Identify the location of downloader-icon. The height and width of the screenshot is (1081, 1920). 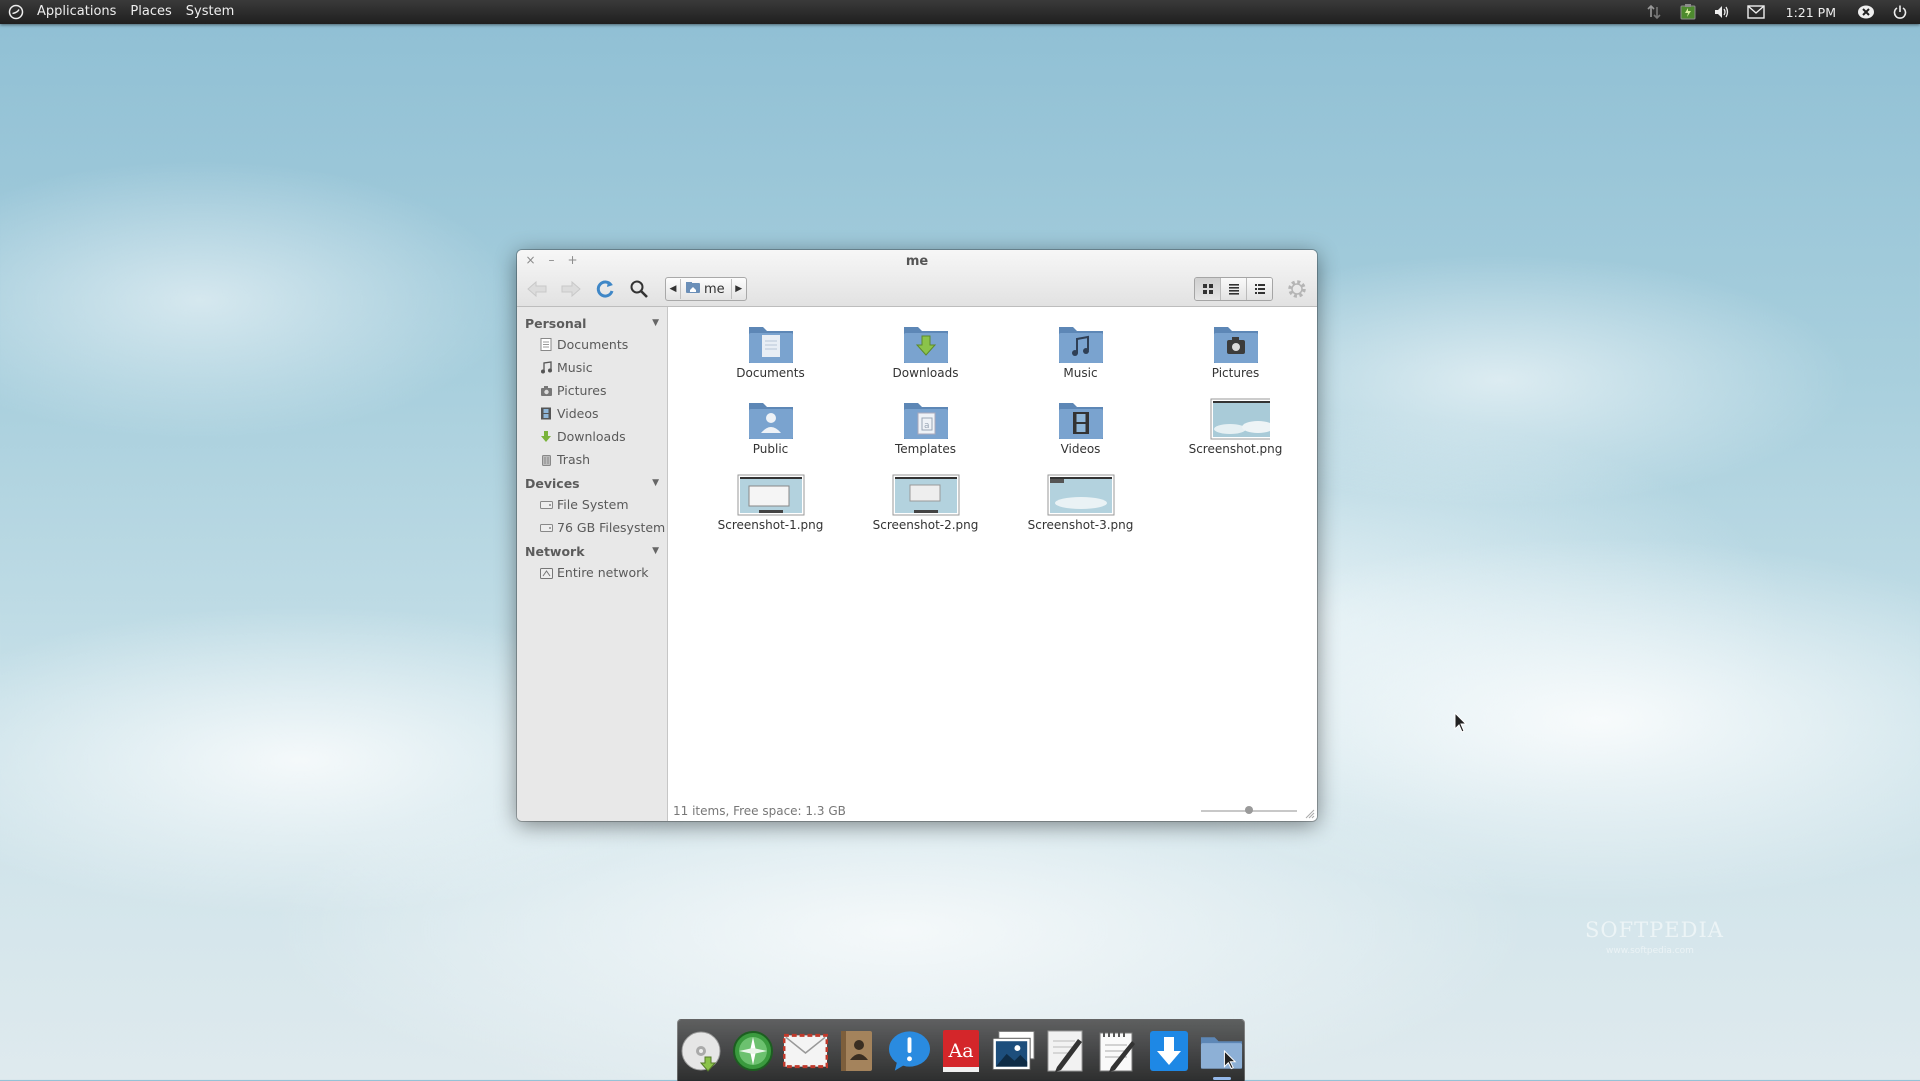
(1169, 1051).